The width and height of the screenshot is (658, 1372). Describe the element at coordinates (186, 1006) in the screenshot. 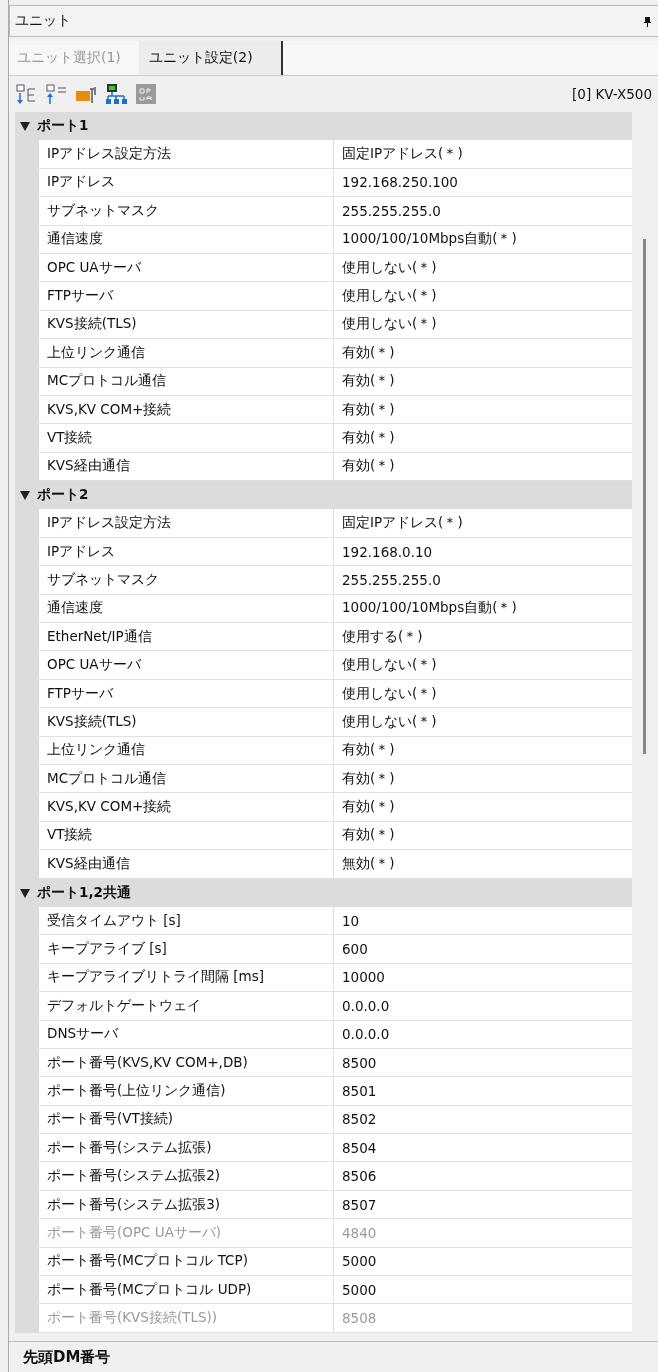

I see `property-name: デフォルトゲートウェイ` at that location.